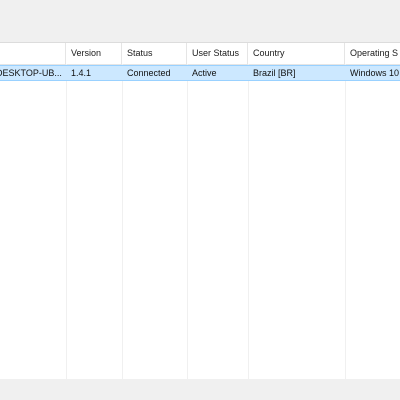  What do you see at coordinates (33, 53) in the screenshot?
I see `column-header-name` at bounding box center [33, 53].